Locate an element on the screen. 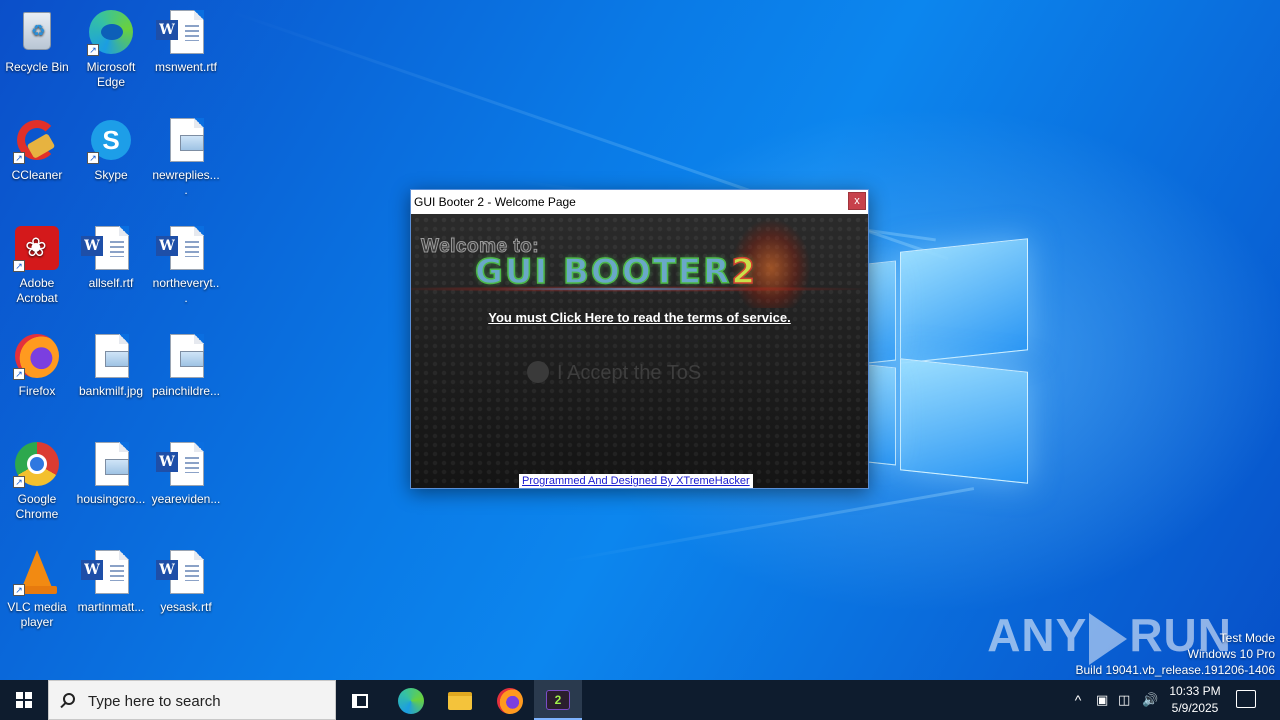 The width and height of the screenshot is (1280, 720). firefox-icon: ↗ is located at coordinates (37, 356).